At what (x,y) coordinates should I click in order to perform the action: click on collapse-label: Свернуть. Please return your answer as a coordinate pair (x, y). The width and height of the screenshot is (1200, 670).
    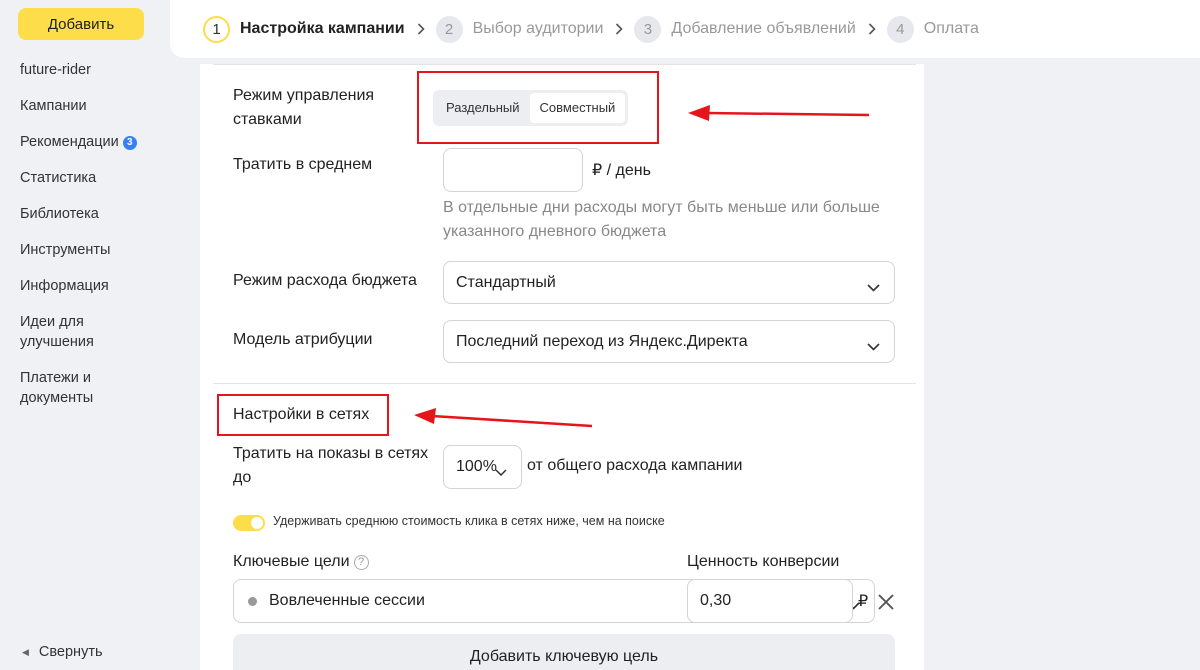
    Looking at the image, I should click on (70, 652).